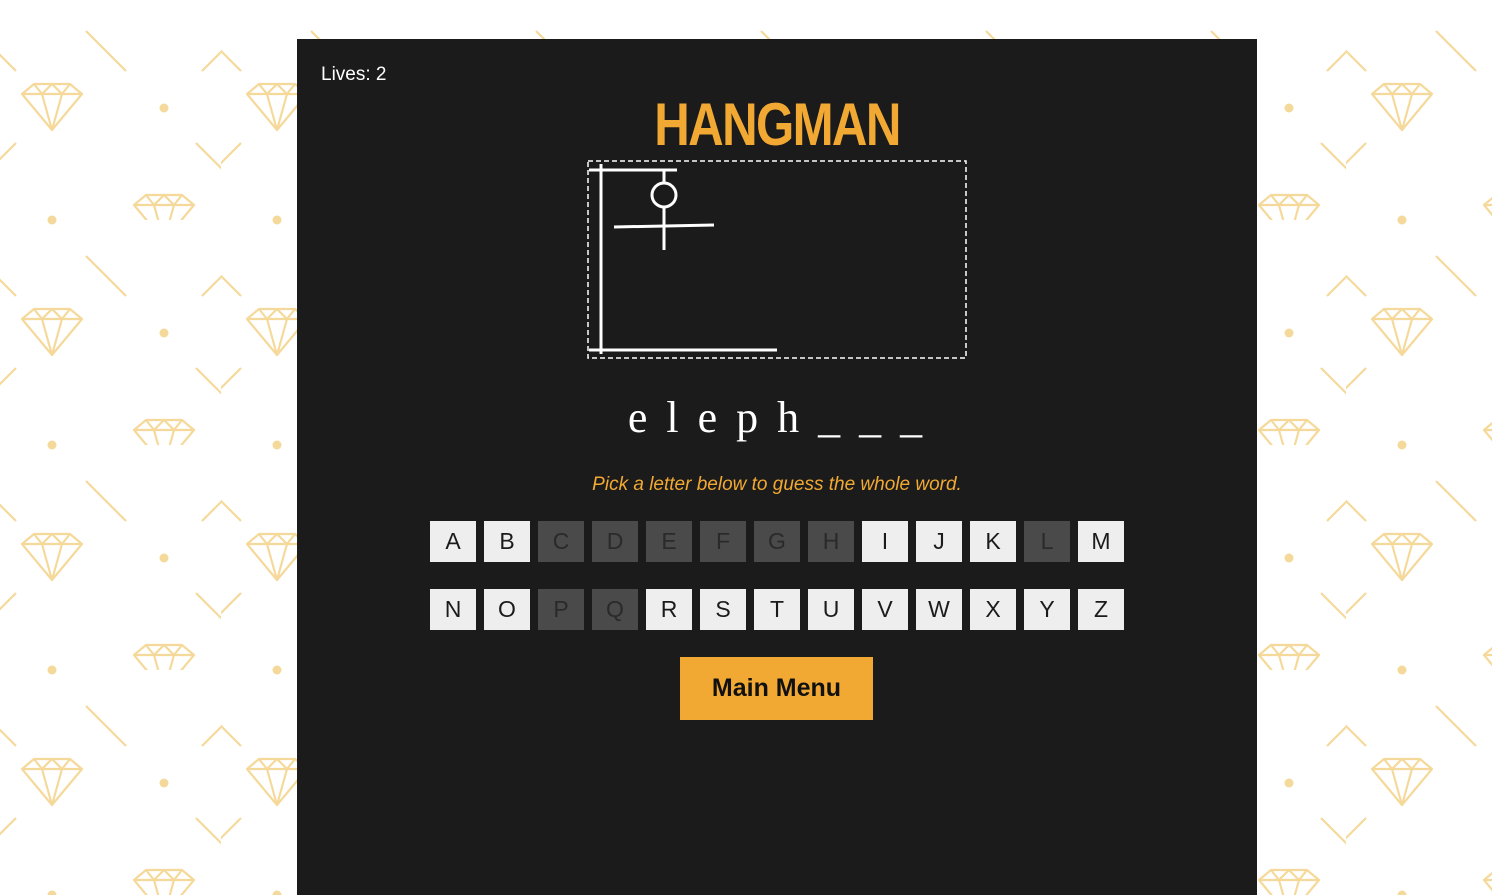 The height and width of the screenshot is (895, 1492). I want to click on word-display: e l e p h _ _ _, so click(777, 417).